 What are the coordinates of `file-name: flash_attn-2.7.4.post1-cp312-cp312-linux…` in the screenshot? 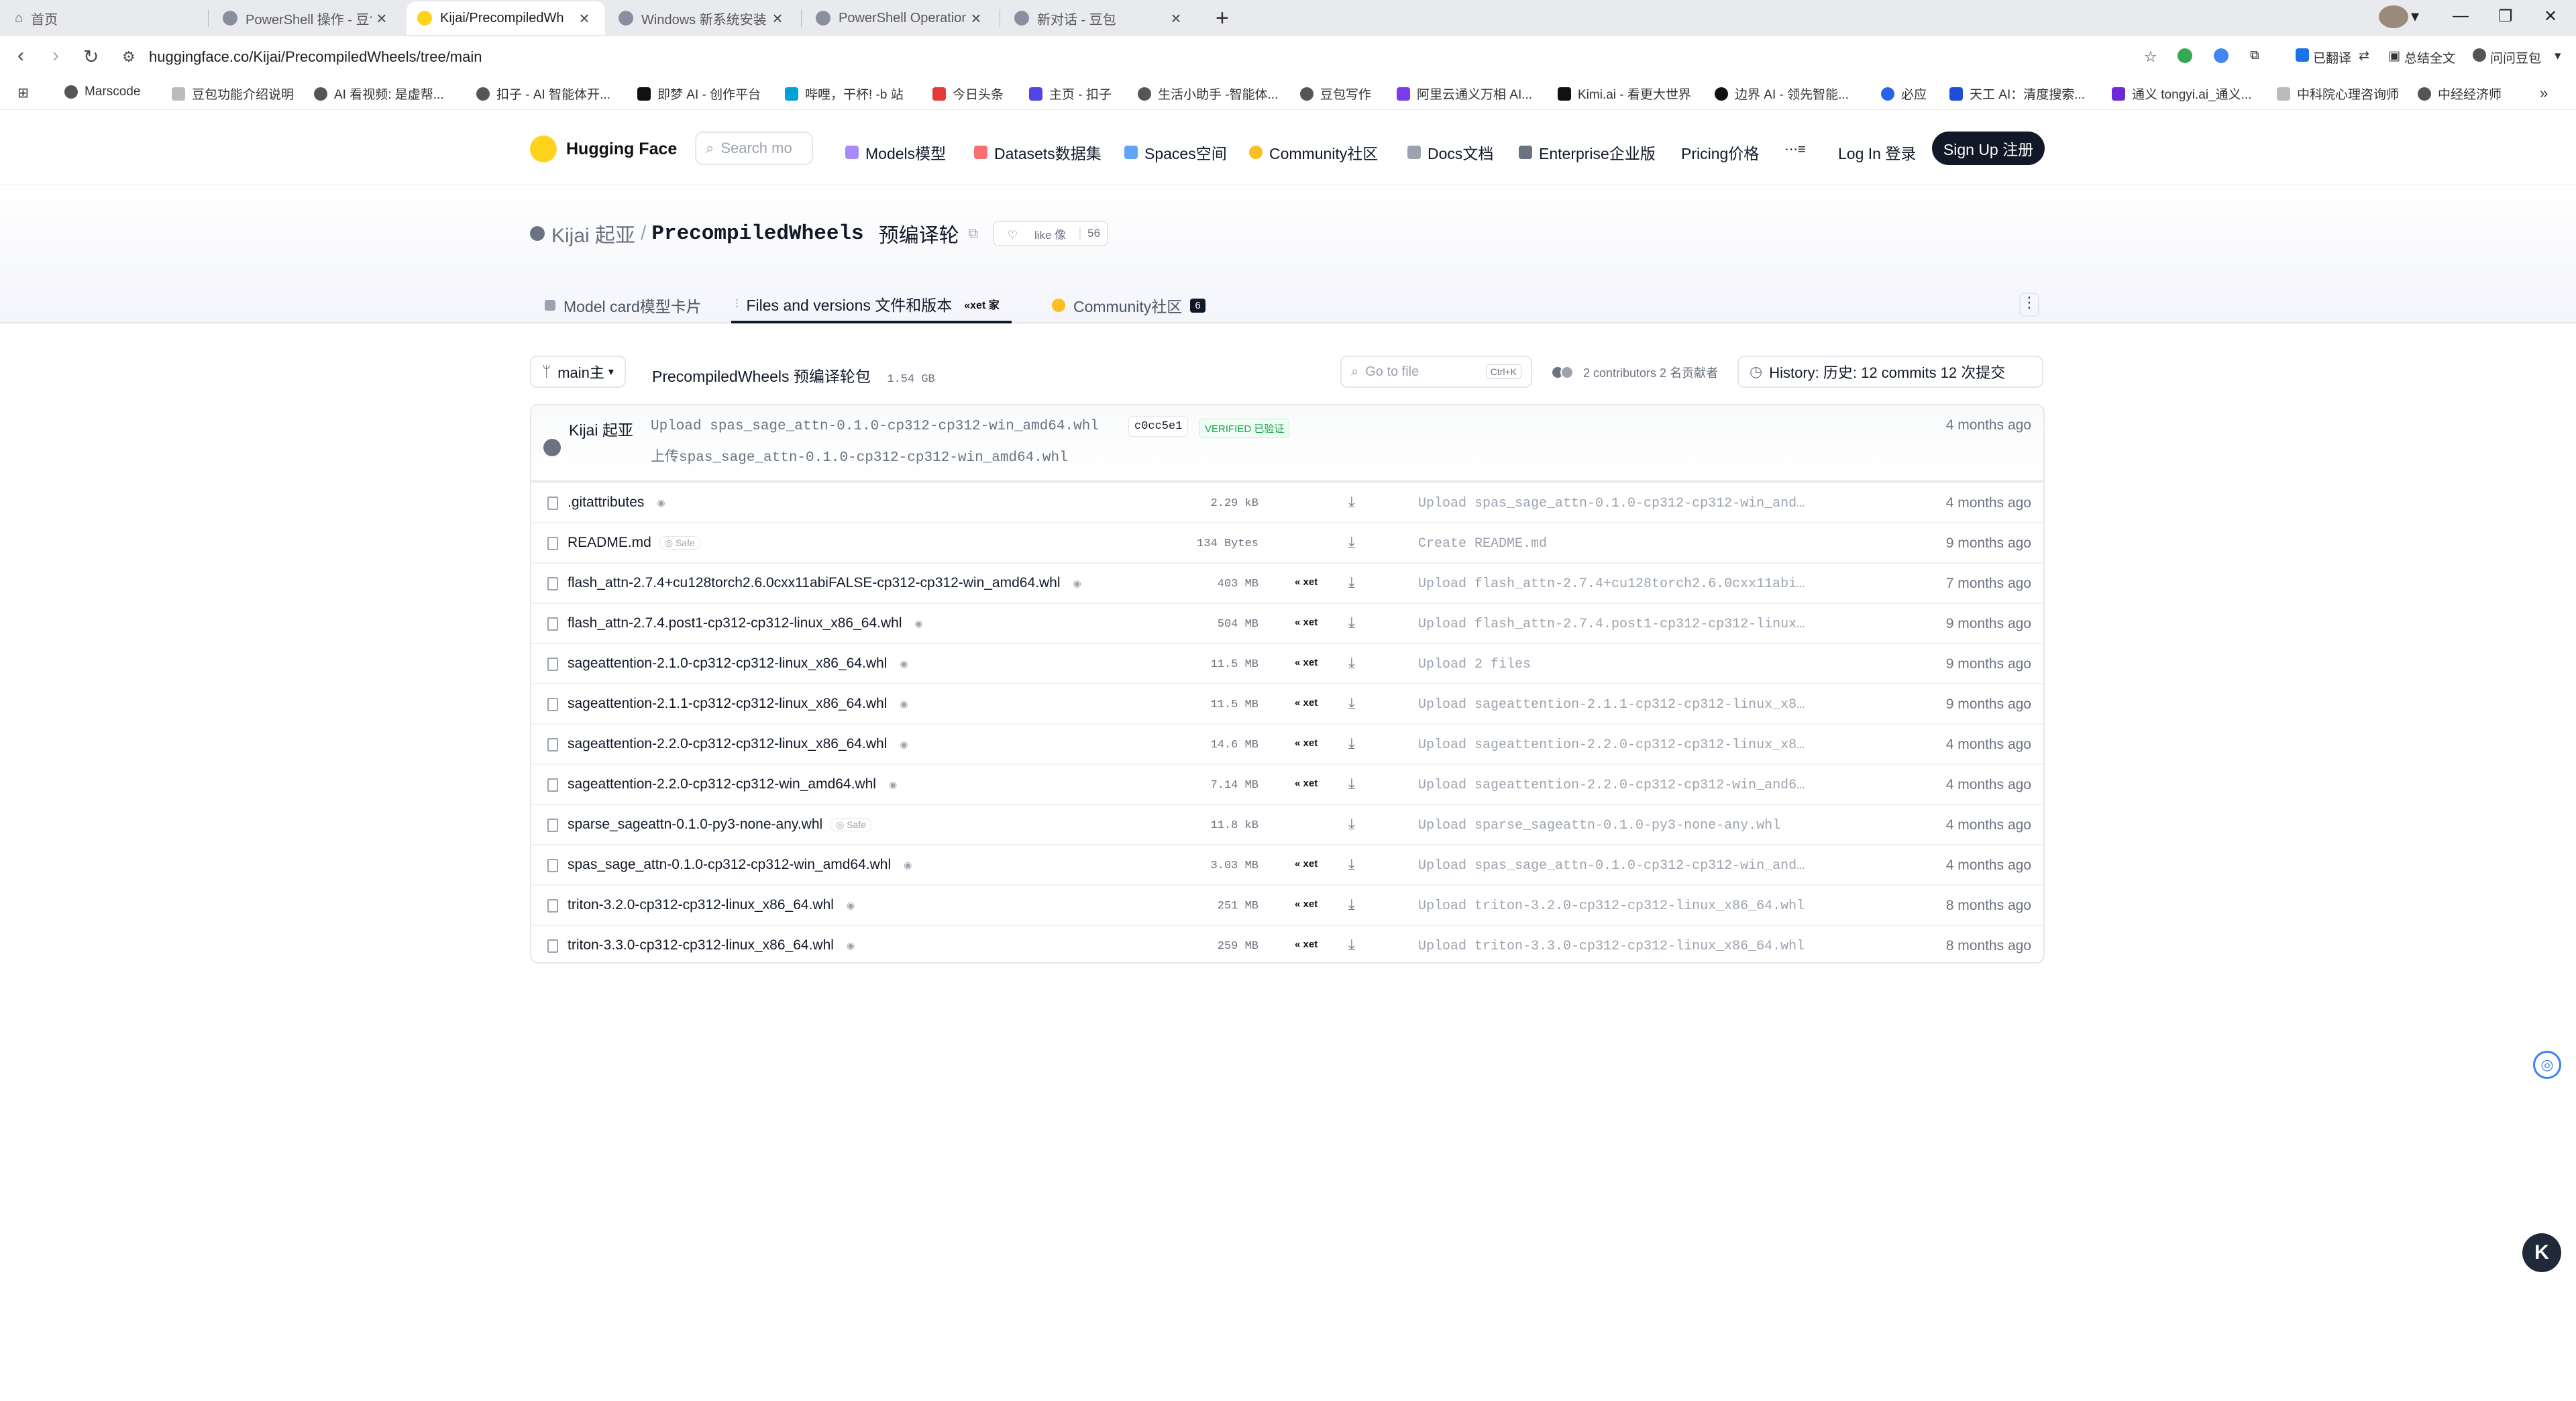 It's located at (735, 623).